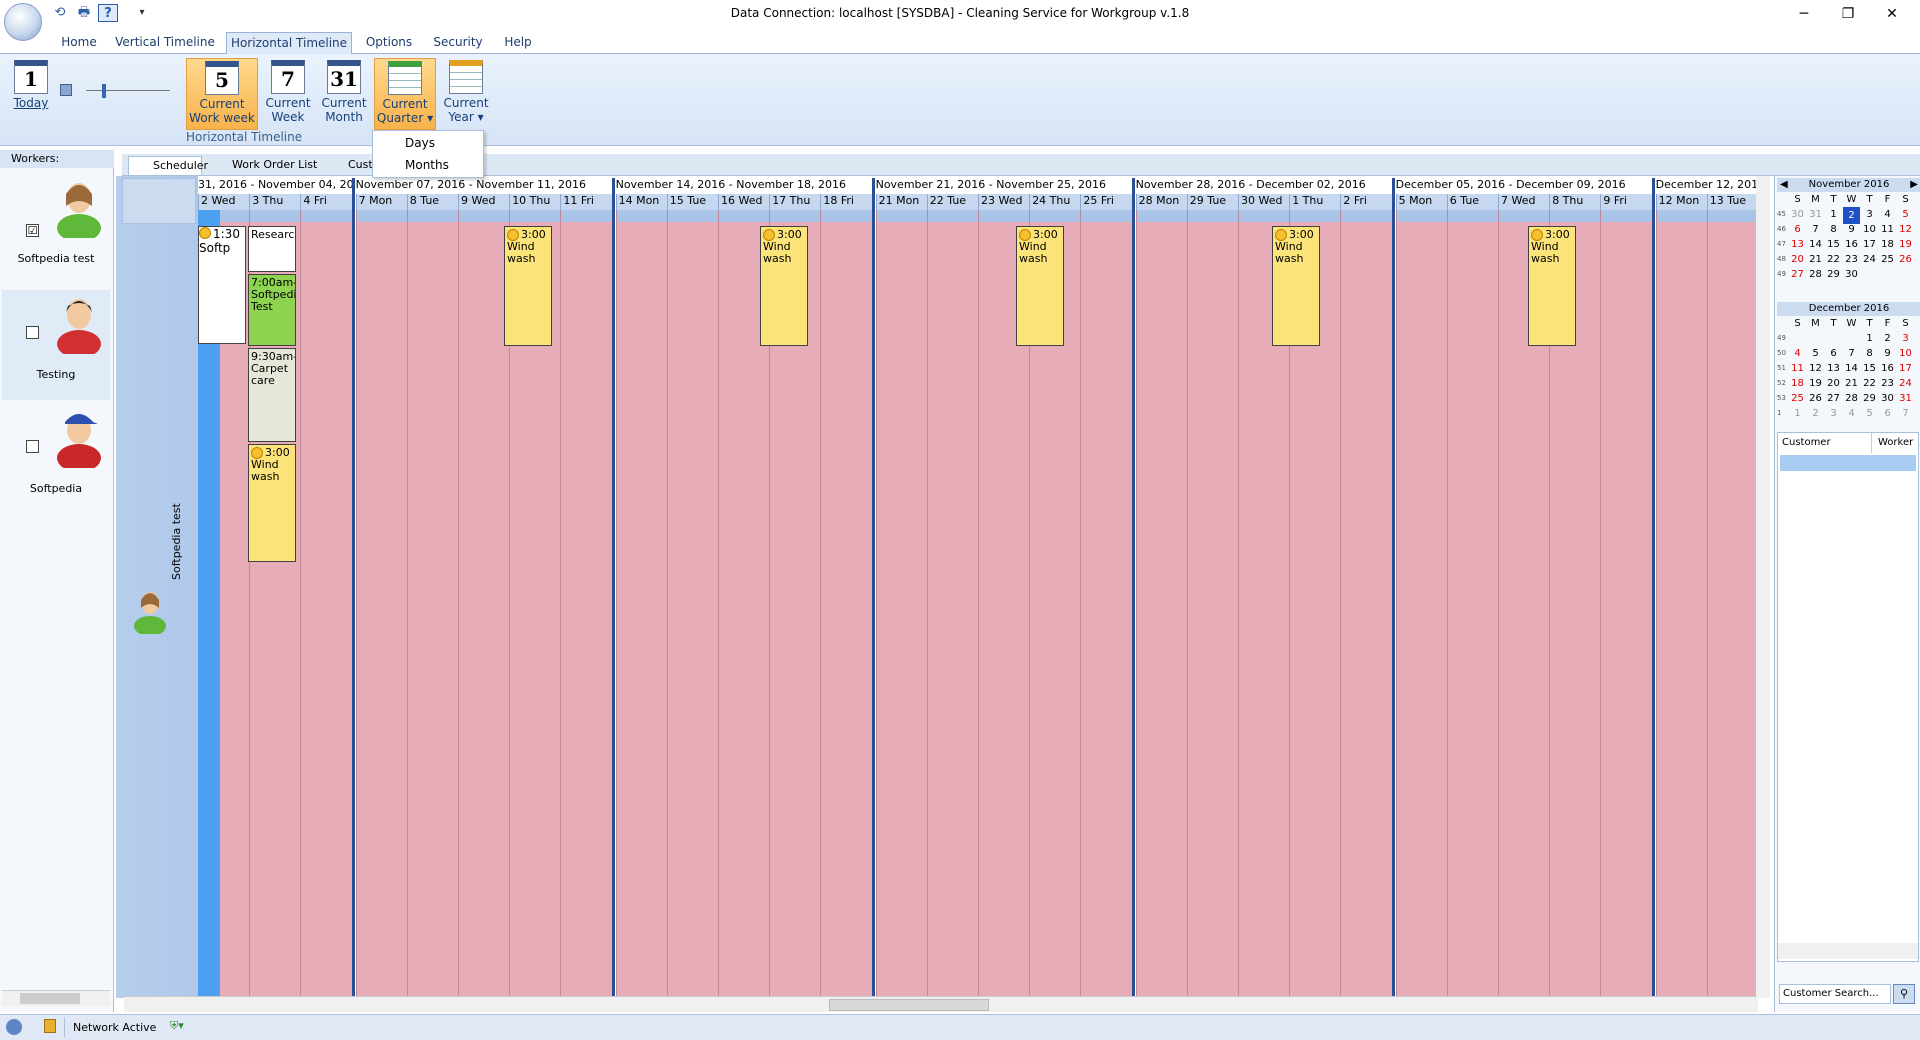 The height and width of the screenshot is (1040, 1920). I want to click on appointment: 9:30am- Carpet care, so click(272, 395).